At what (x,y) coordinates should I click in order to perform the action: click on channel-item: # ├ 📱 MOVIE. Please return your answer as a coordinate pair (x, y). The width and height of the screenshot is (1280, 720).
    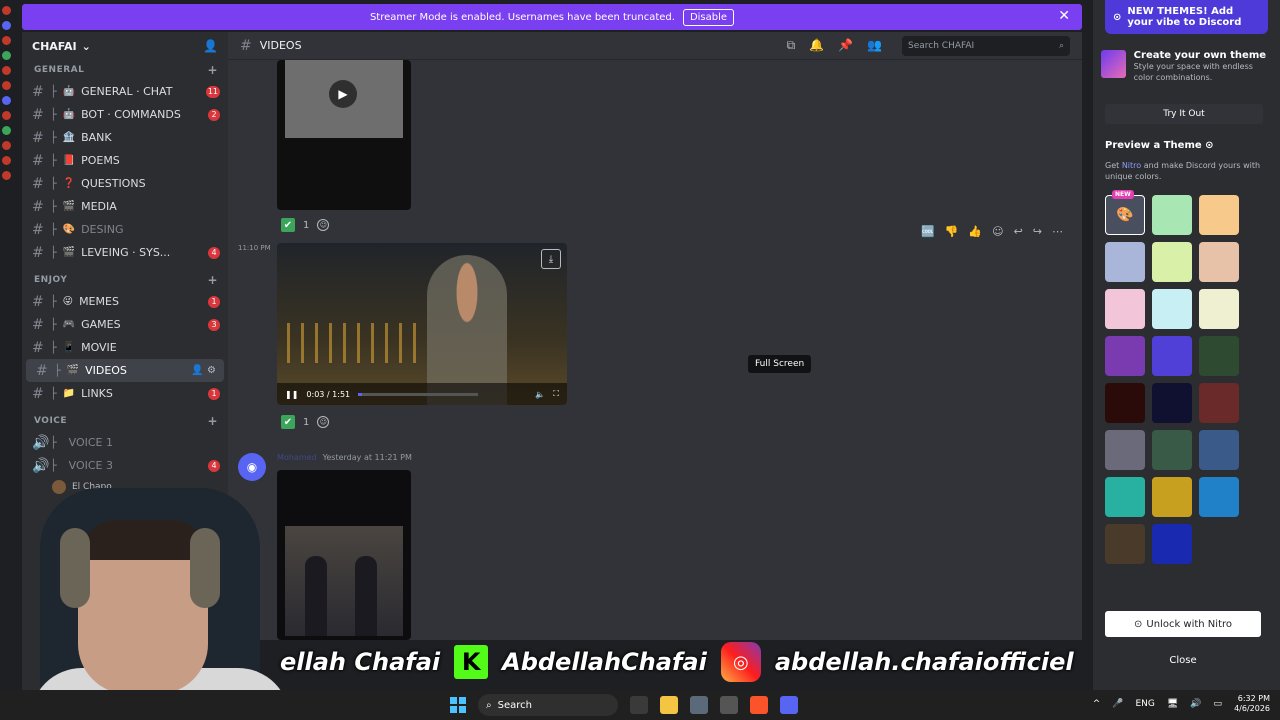
    Looking at the image, I should click on (125, 347).